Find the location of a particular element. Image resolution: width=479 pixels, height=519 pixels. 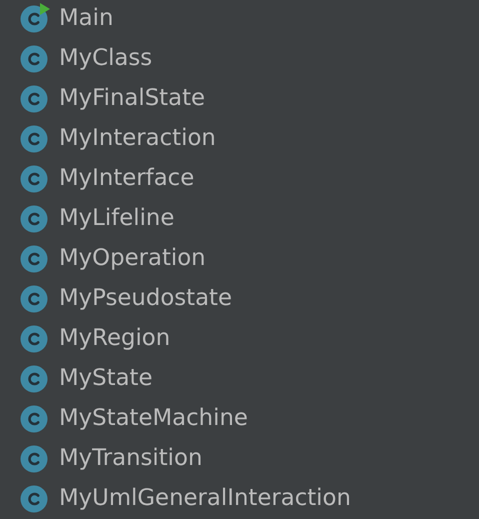

class-name: MyInterface is located at coordinates (126, 178).